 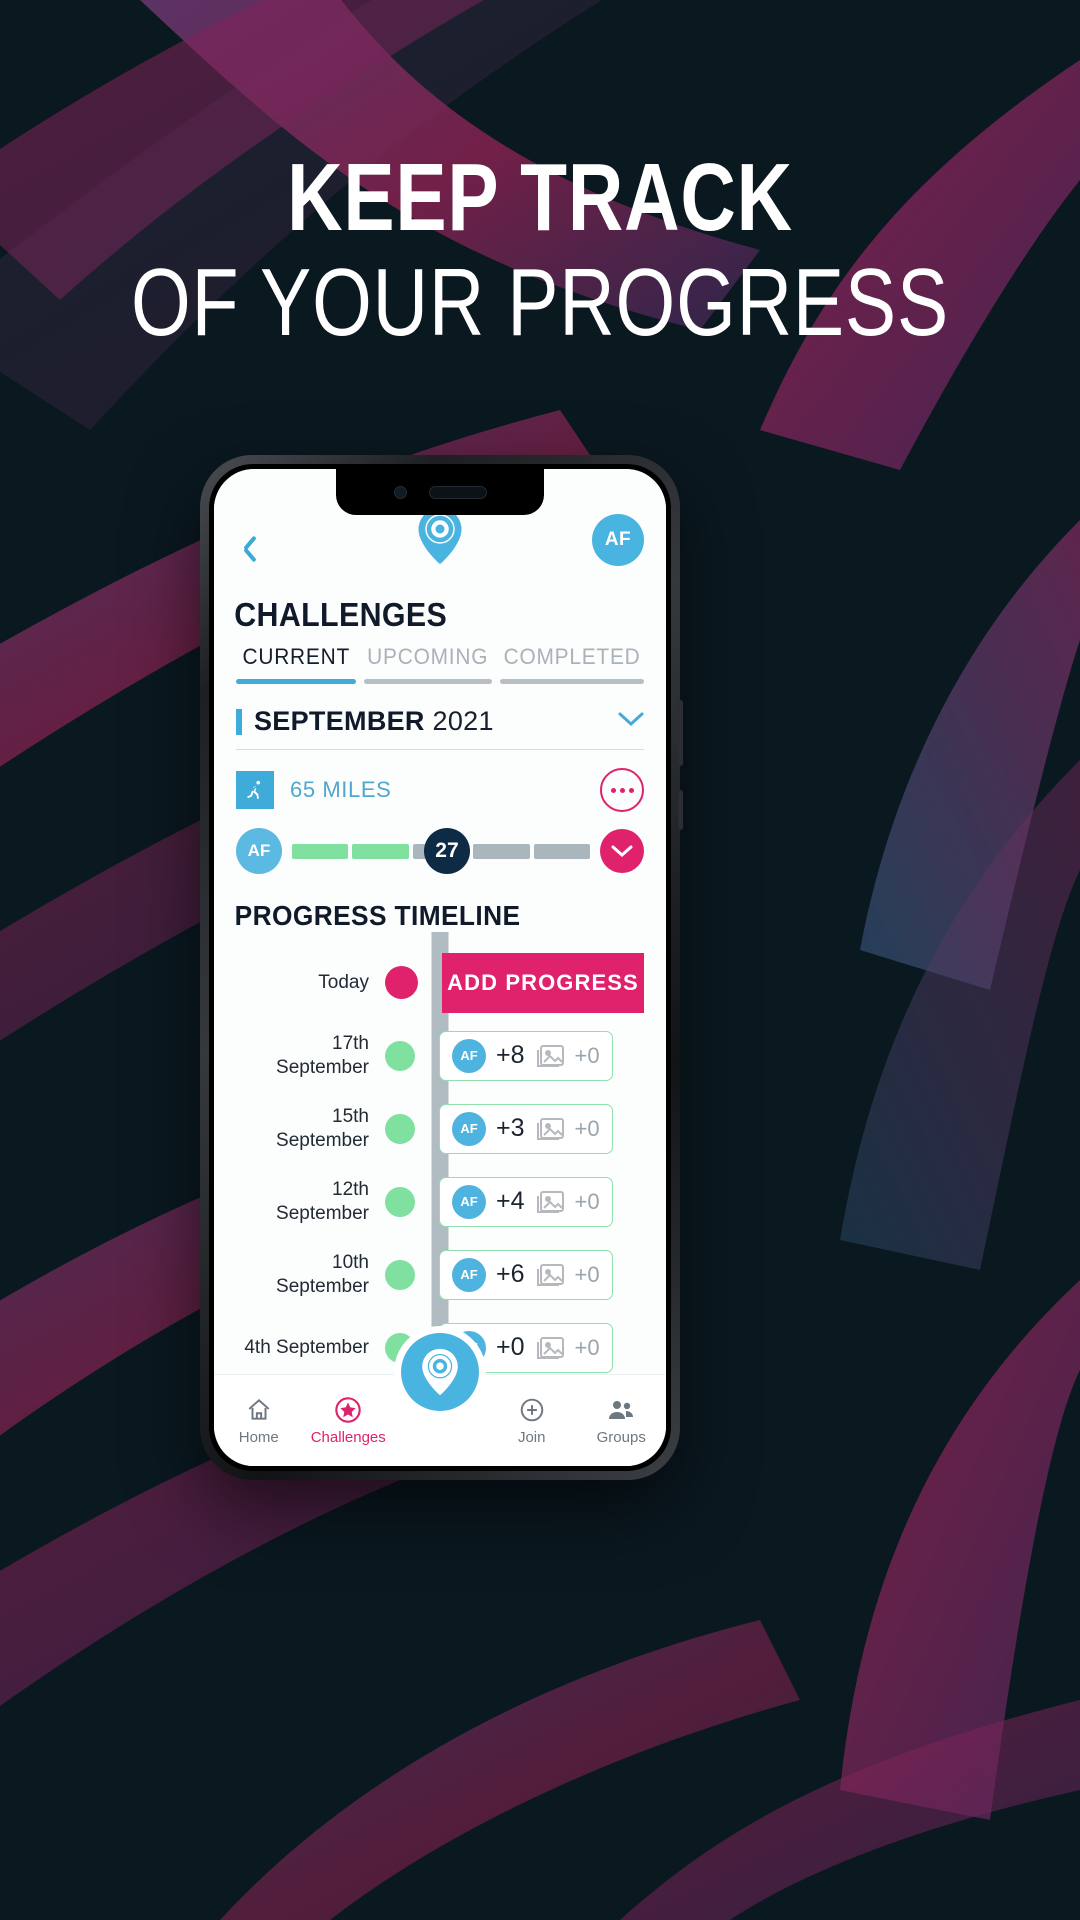 What do you see at coordinates (622, 790) in the screenshot?
I see `more-dots-icon` at bounding box center [622, 790].